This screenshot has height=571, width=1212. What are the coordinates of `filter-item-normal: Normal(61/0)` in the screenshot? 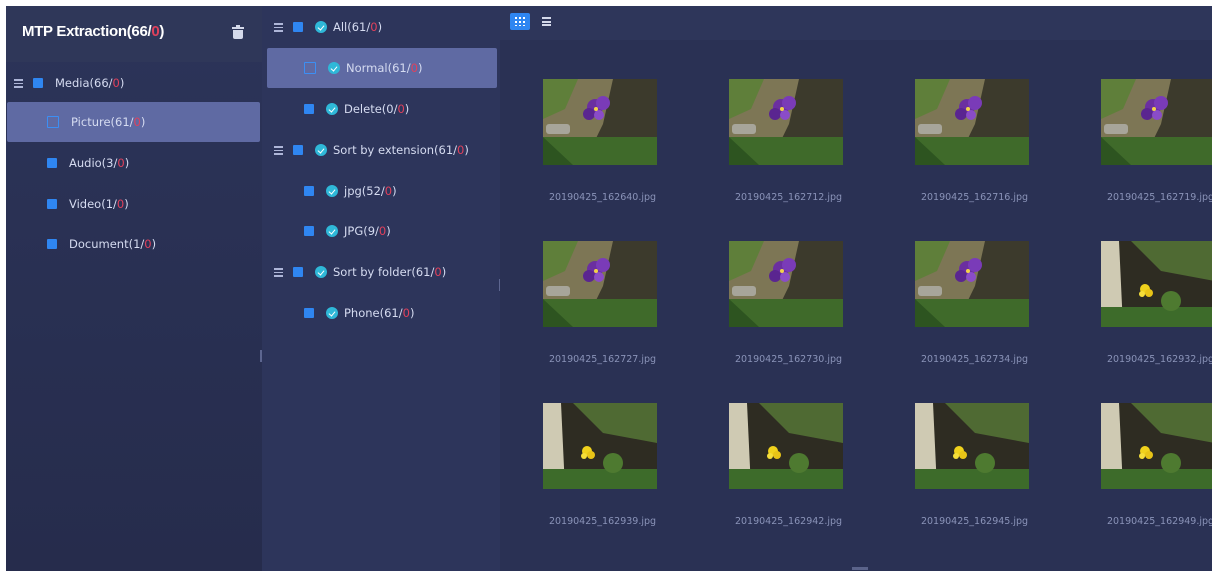 It's located at (382, 68).